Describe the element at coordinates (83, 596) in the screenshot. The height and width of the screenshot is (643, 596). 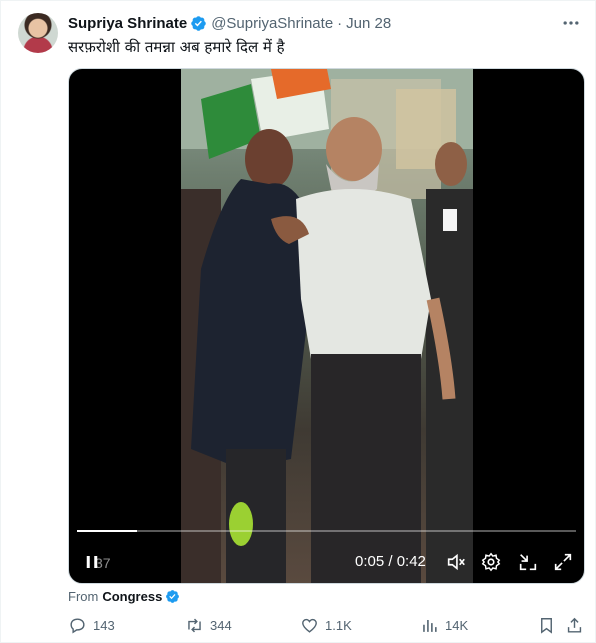
I see `source-prefix: From` at that location.